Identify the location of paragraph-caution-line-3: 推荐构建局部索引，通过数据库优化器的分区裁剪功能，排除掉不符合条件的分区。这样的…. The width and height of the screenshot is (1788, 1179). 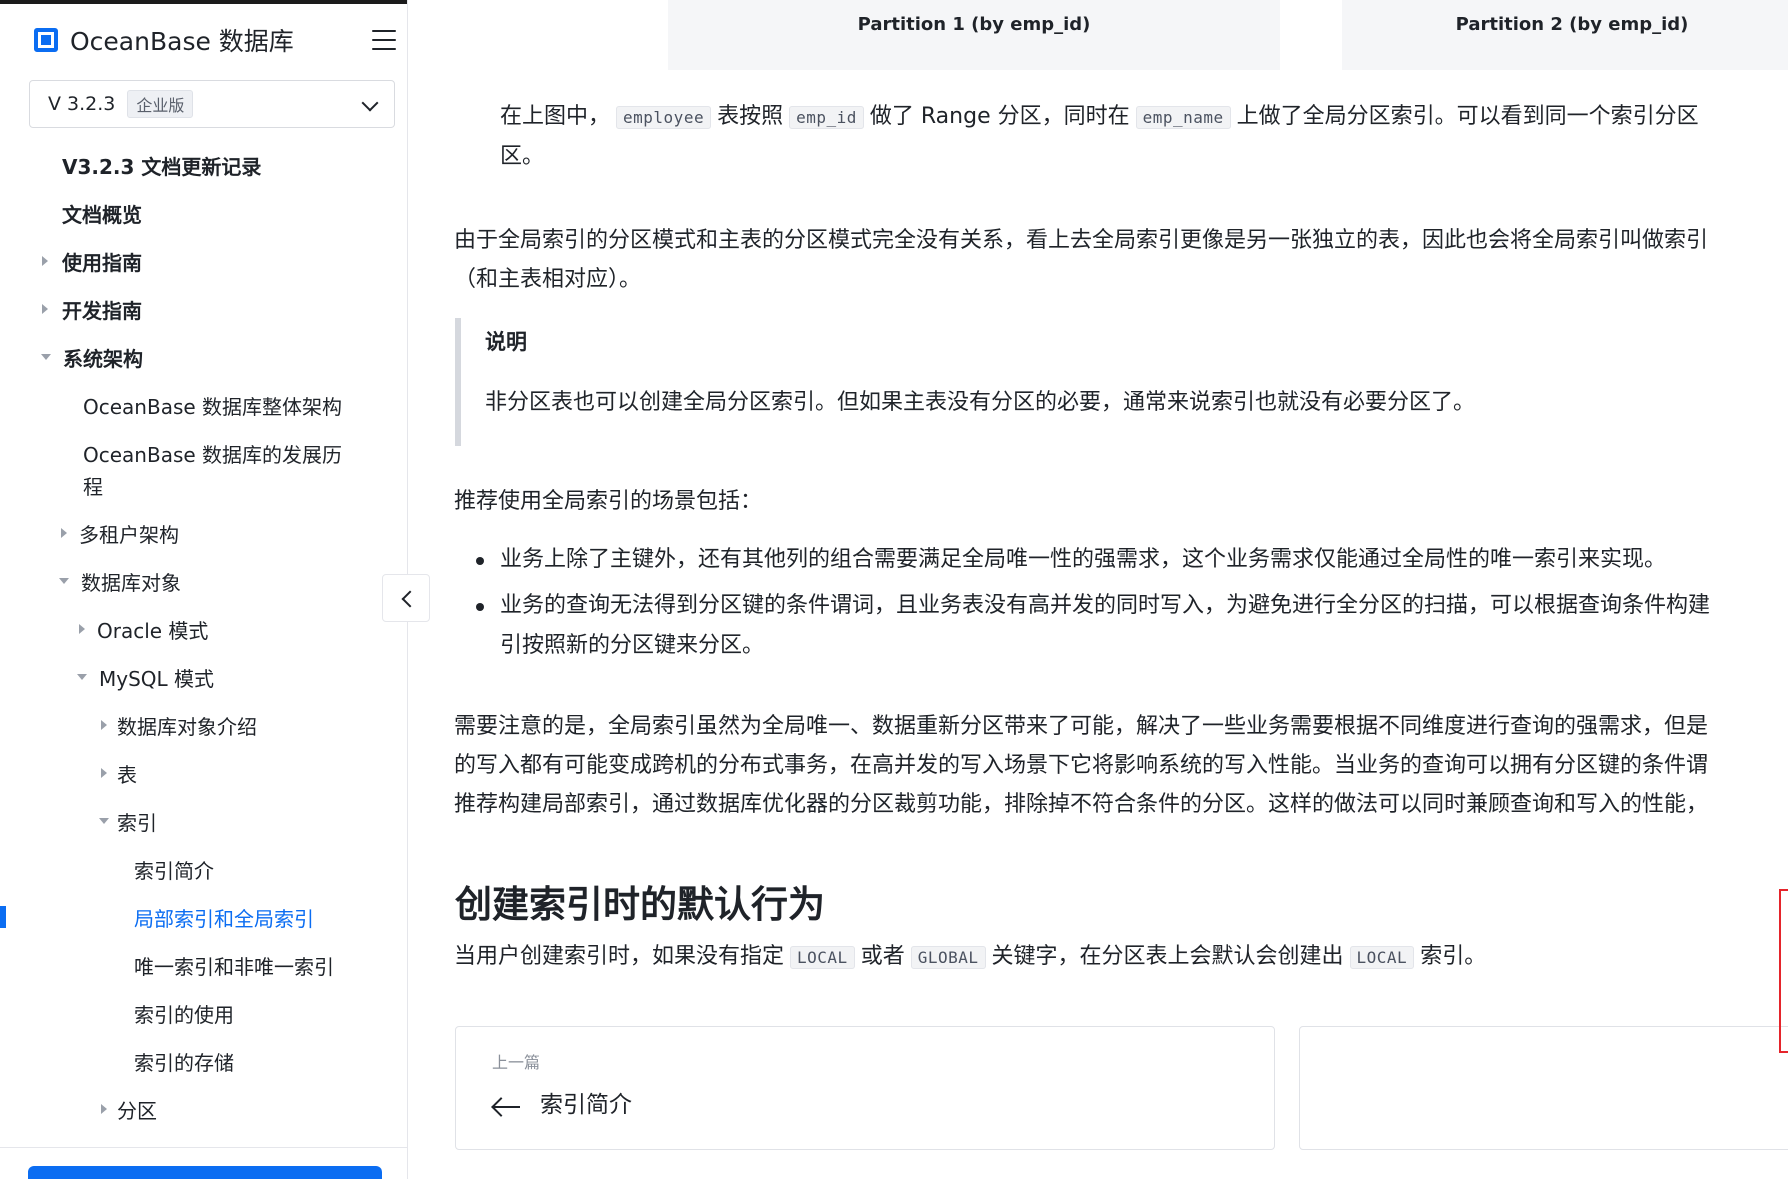
(1081, 804).